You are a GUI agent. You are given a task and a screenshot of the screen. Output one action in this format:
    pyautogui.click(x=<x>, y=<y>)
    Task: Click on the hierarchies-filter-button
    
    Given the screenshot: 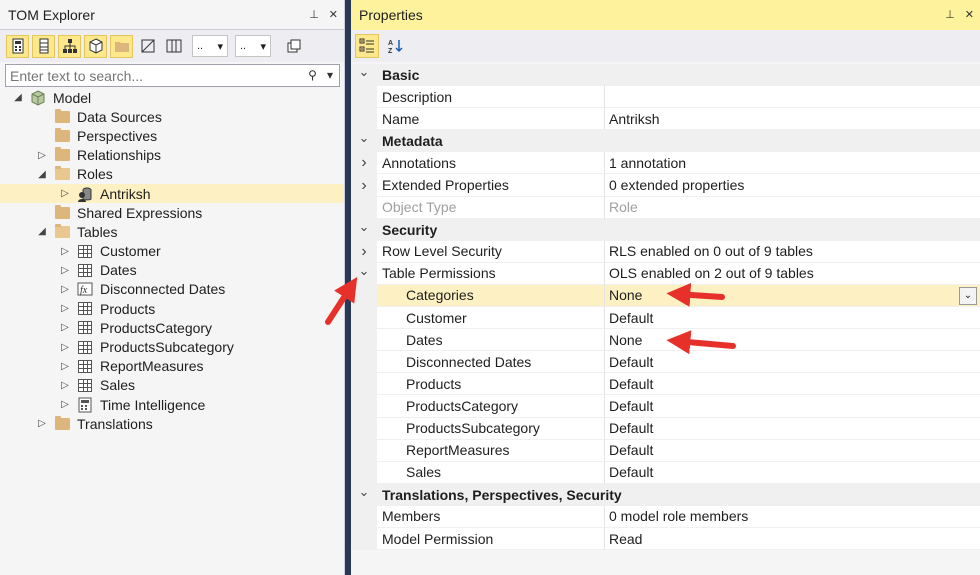 What is the action you would take?
    pyautogui.click(x=69, y=46)
    